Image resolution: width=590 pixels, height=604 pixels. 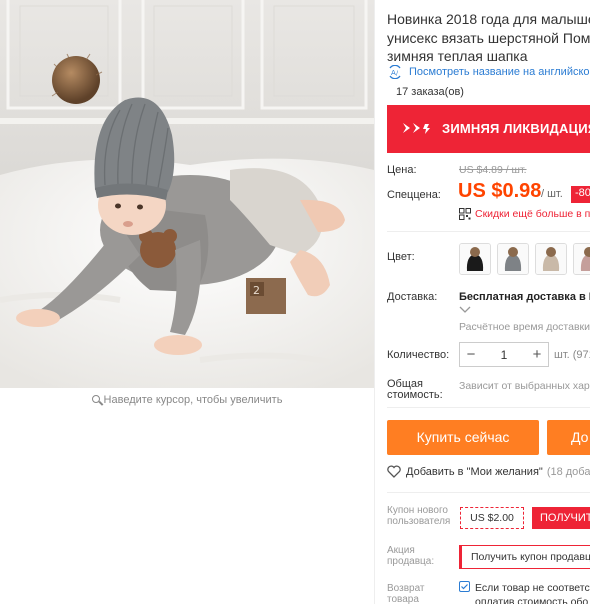 I want to click on promo-banner-text: ЗИМНЯЯ ЛИКВИДАЦИЯ, so click(x=516, y=128).